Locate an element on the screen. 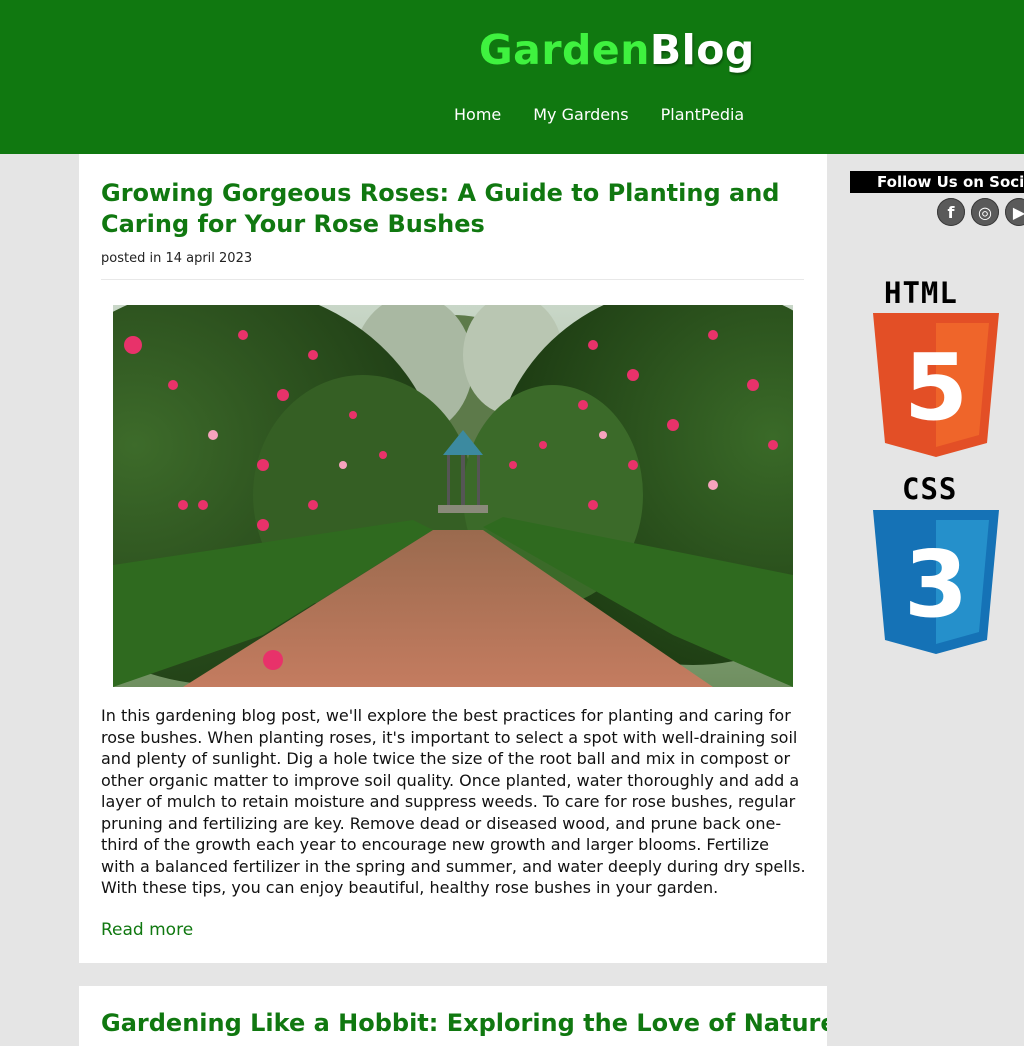 The image size is (1024, 1046). site-logo: GardenBlog is located at coordinates (617, 50).